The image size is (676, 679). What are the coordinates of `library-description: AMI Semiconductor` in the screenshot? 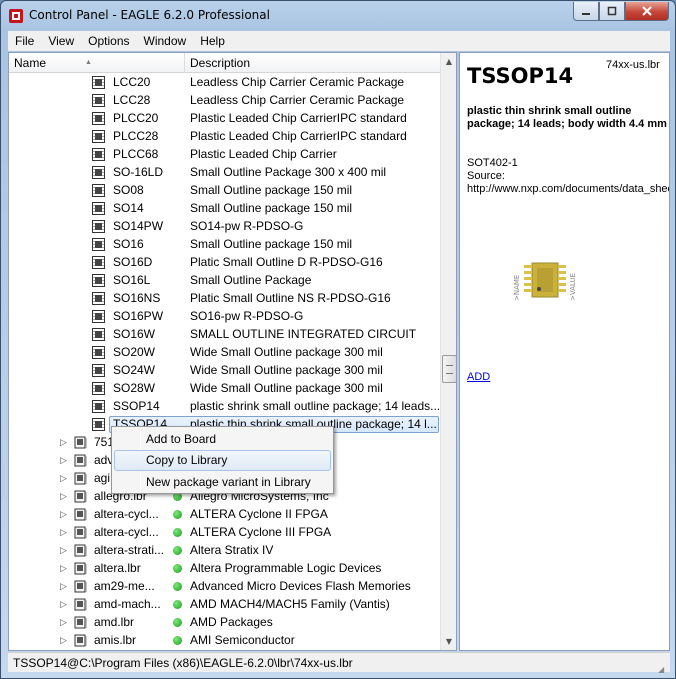 It's located at (242, 640).